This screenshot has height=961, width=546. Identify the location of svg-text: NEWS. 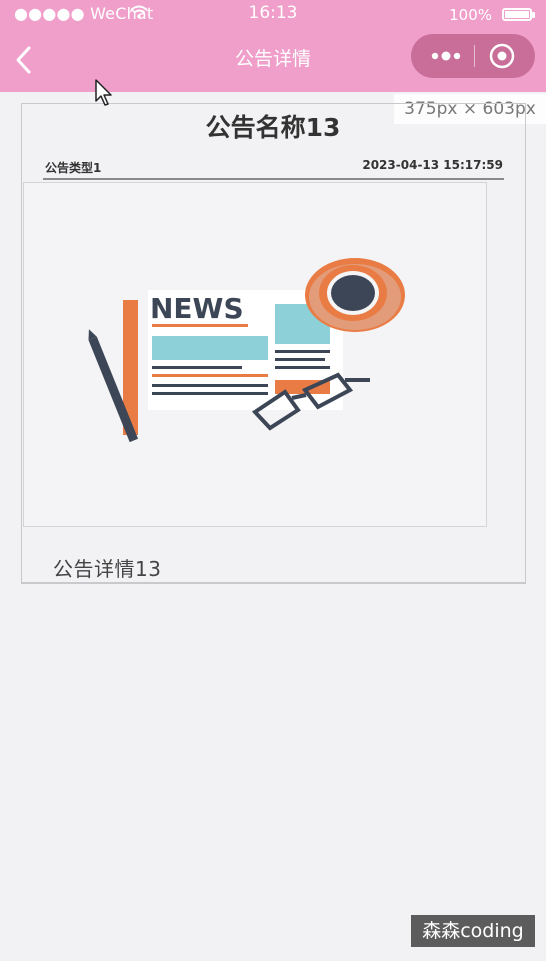
(197, 308).